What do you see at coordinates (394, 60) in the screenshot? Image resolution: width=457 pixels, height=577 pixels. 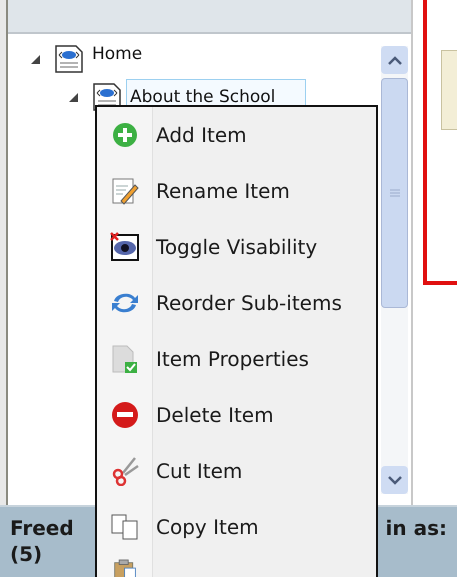 I see `scroll-up-icon` at bounding box center [394, 60].